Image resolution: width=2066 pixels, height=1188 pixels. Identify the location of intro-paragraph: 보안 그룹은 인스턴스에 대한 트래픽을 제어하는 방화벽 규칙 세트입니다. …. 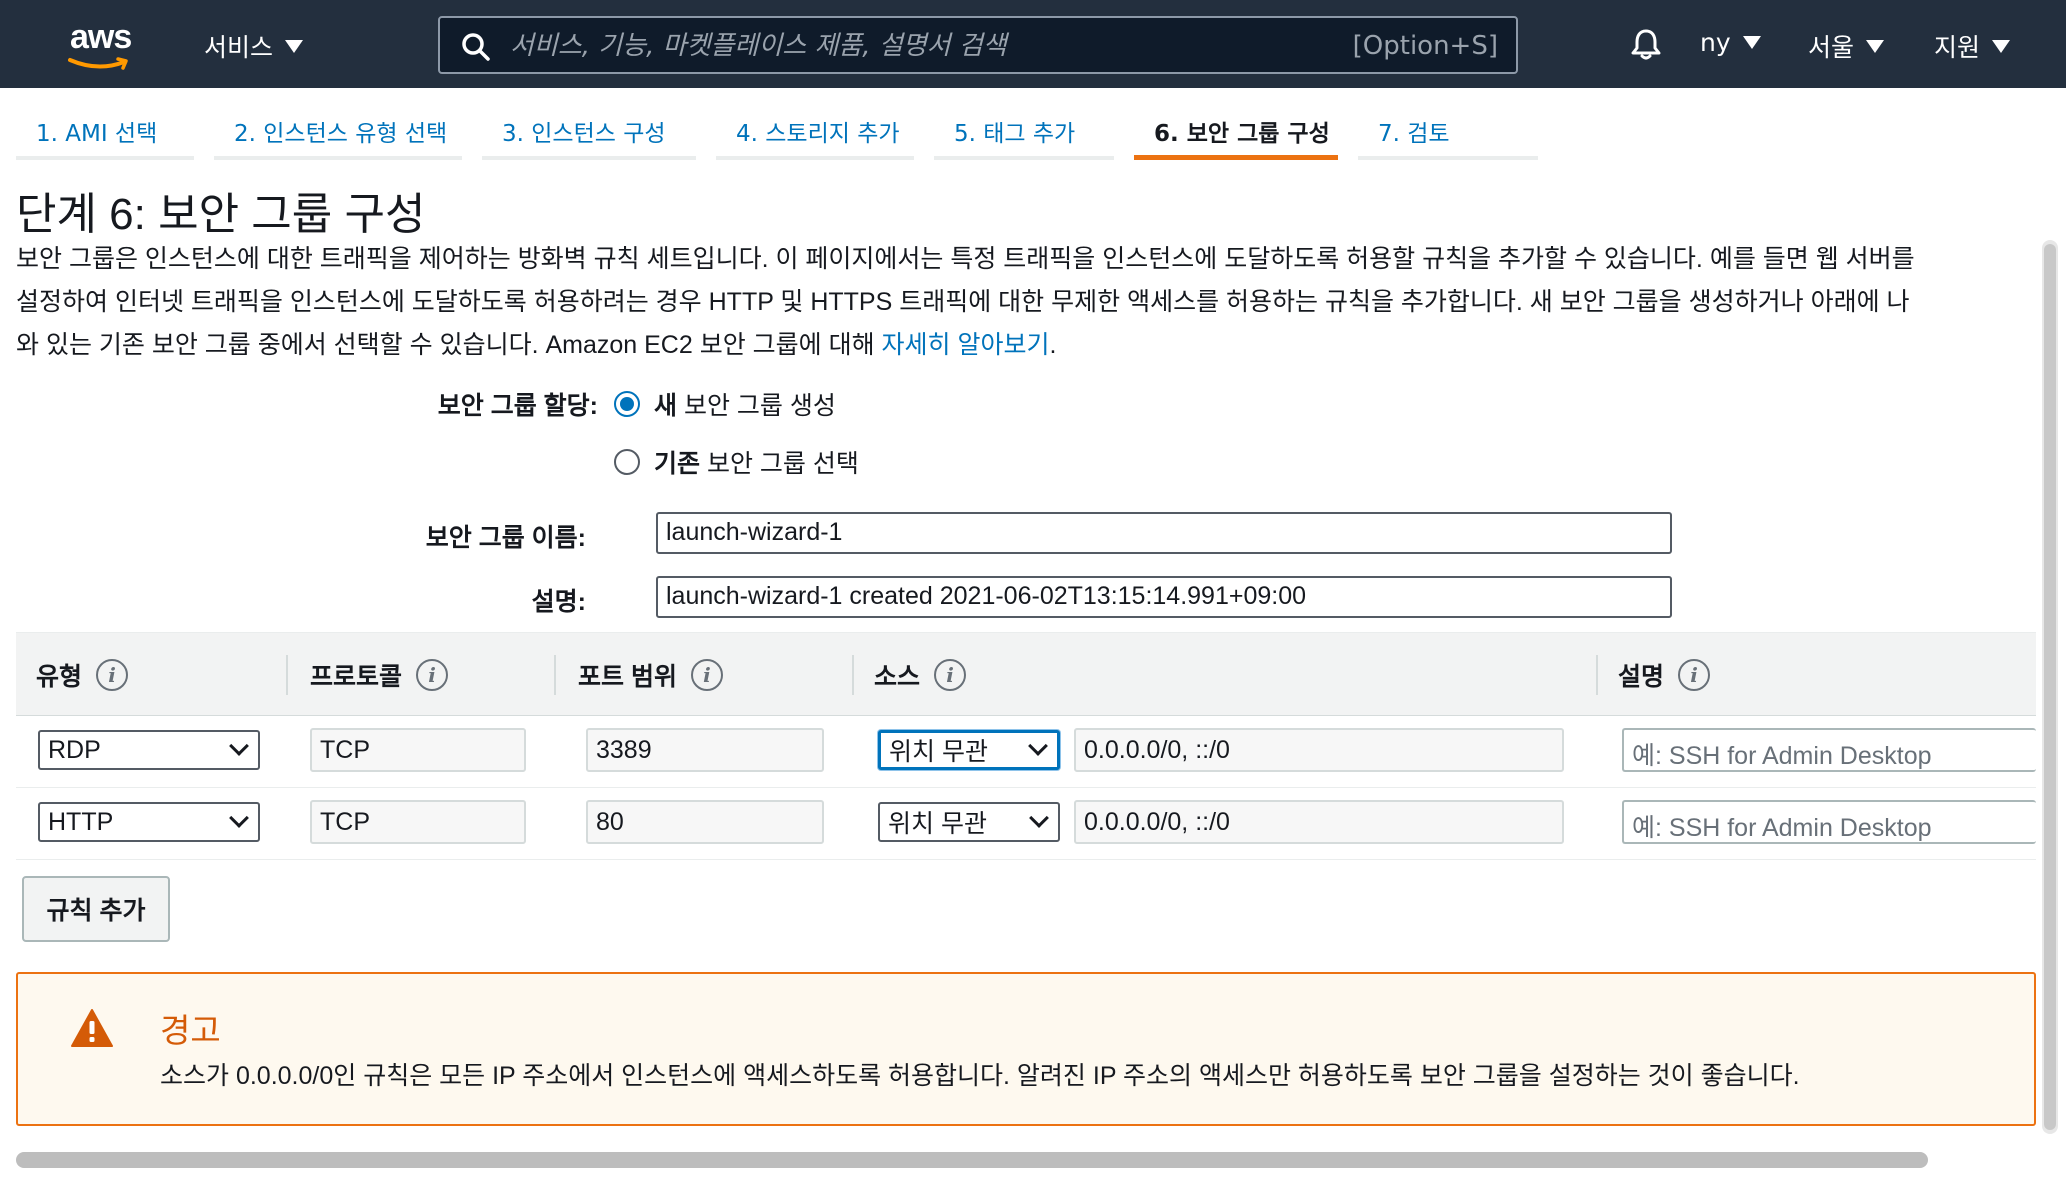
(1026, 302).